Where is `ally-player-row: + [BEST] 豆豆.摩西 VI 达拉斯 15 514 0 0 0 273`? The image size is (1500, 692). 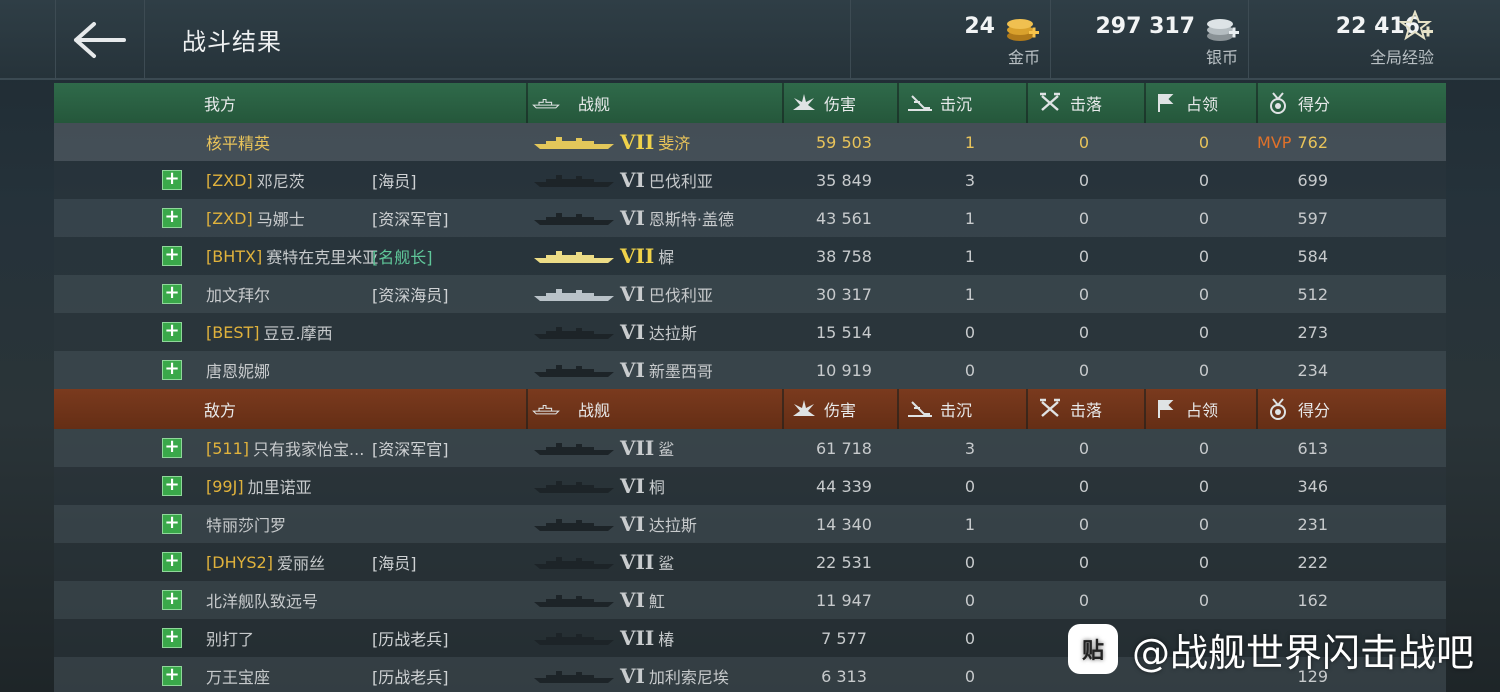 ally-player-row: + [BEST] 豆豆.摩西 VI 达拉斯 15 514 0 0 0 273 is located at coordinates (750, 332).